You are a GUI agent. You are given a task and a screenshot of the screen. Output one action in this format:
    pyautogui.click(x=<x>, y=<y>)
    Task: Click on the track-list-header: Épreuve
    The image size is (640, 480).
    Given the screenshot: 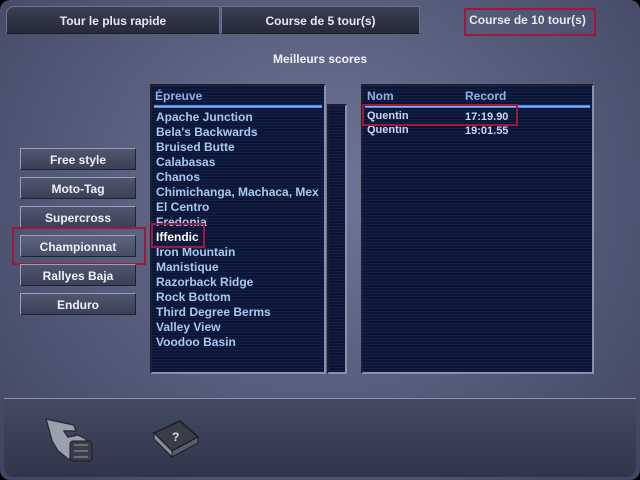 What is the action you would take?
    pyautogui.click(x=179, y=96)
    